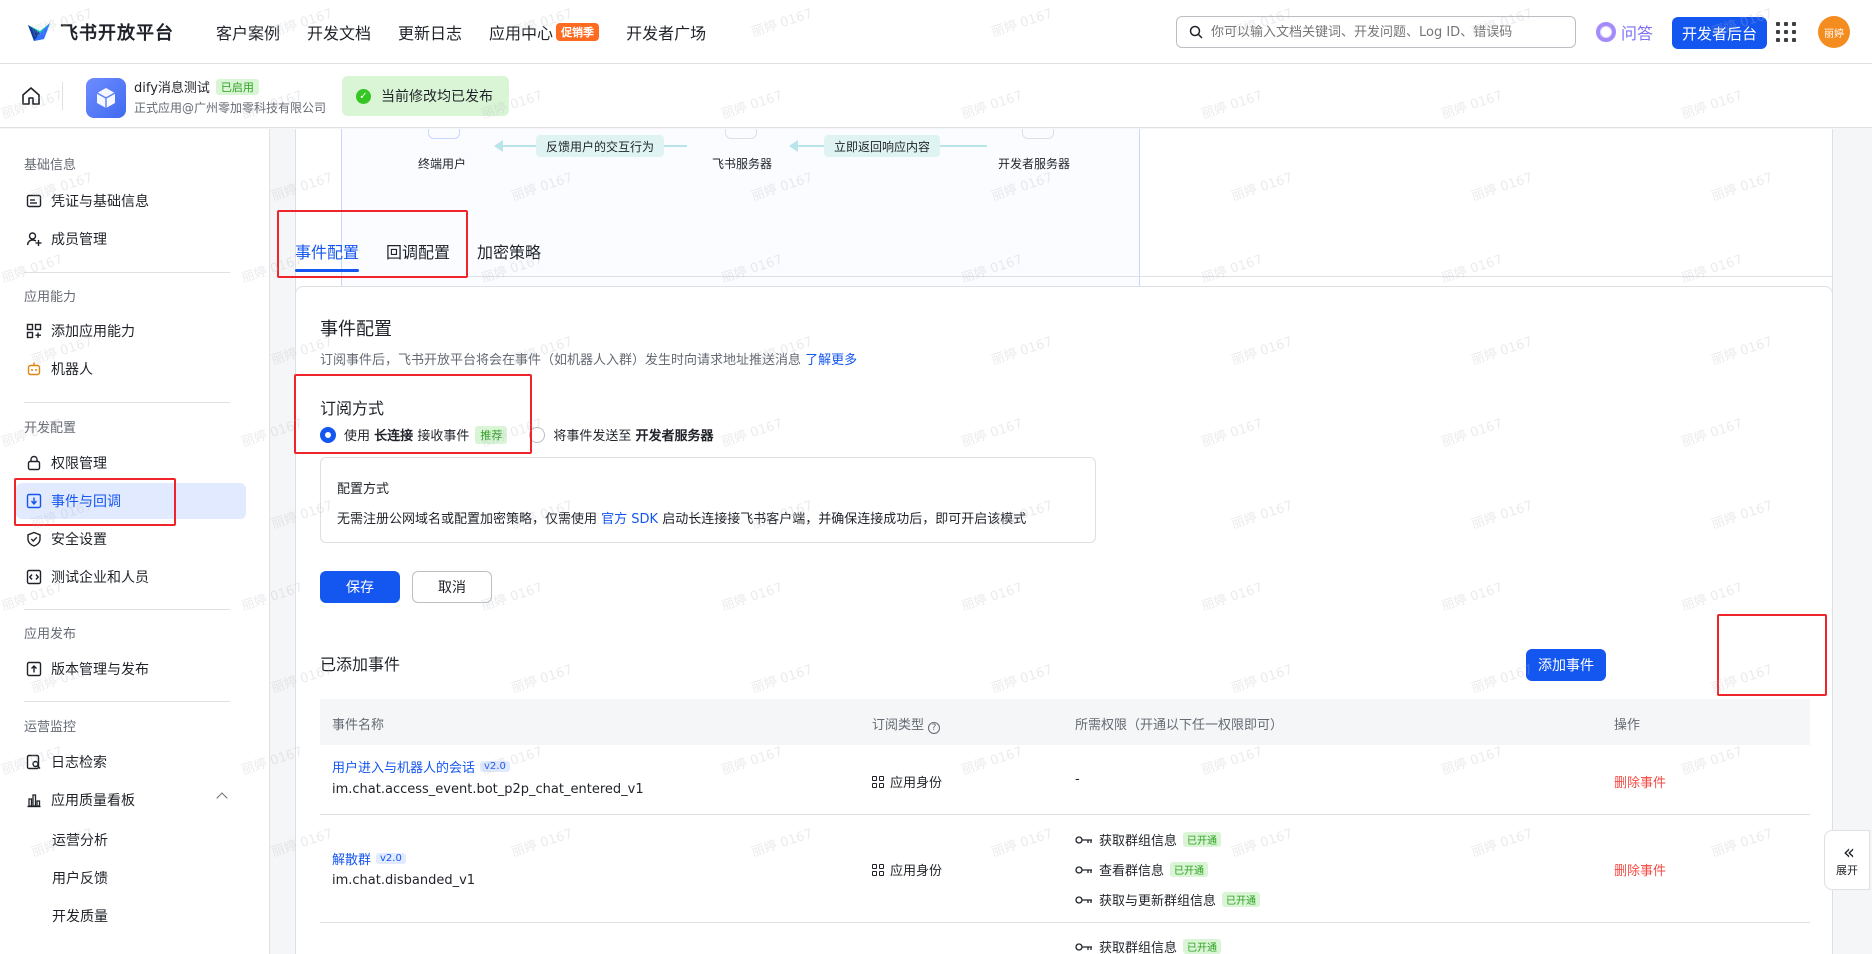 Image resolution: width=1872 pixels, height=954 pixels. Describe the element at coordinates (404, 880) in the screenshot. I see `event-code: im.chat.disbanded_v1` at that location.